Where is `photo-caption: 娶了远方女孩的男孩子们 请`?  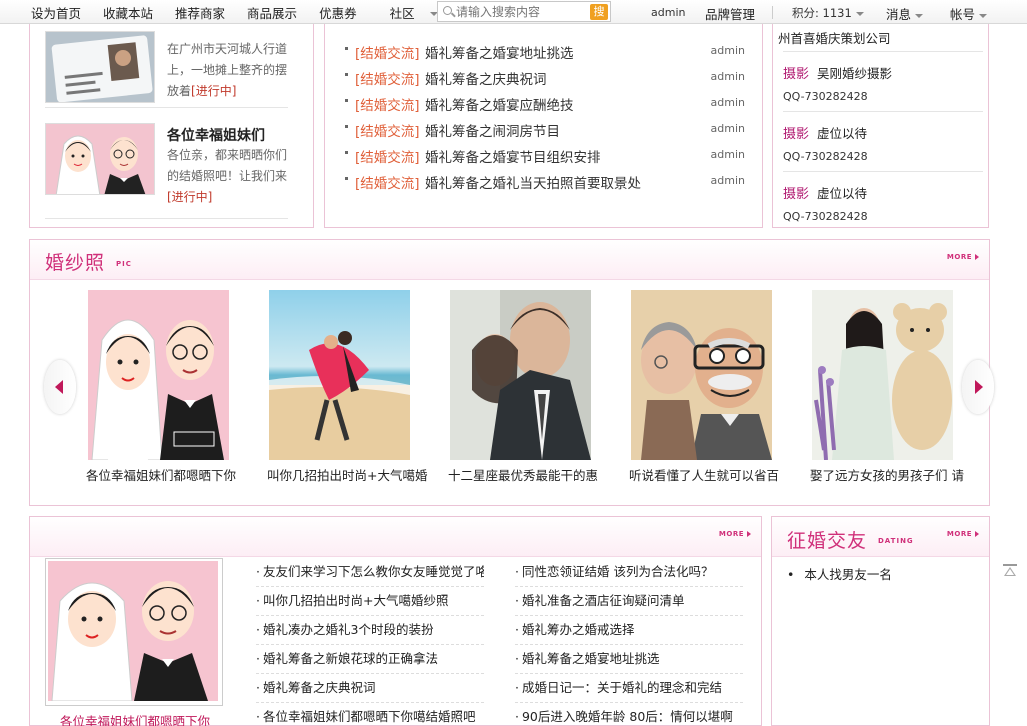 photo-caption: 娶了远方女孩的男孩子们 请 is located at coordinates (895, 474).